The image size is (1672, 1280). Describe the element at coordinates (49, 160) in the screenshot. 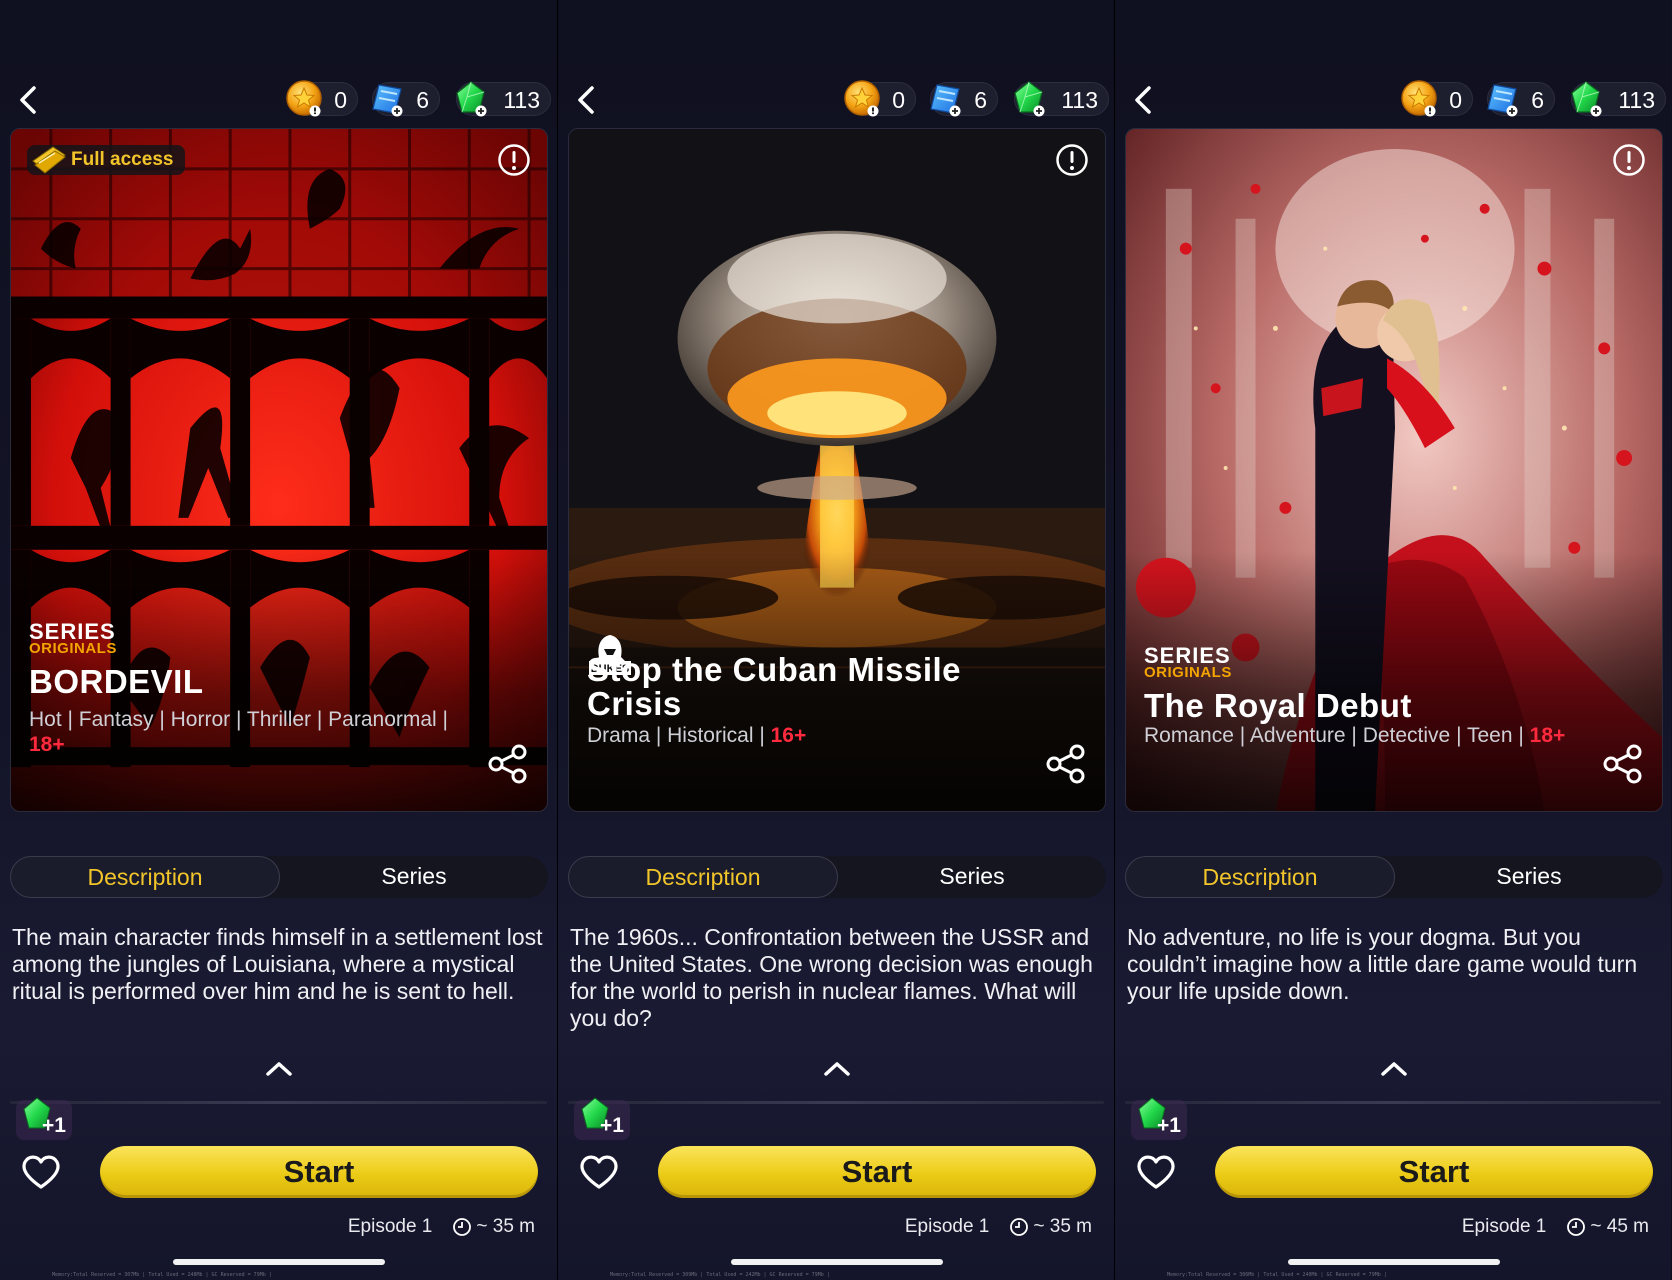

I see `ticket-stack-icon` at that location.